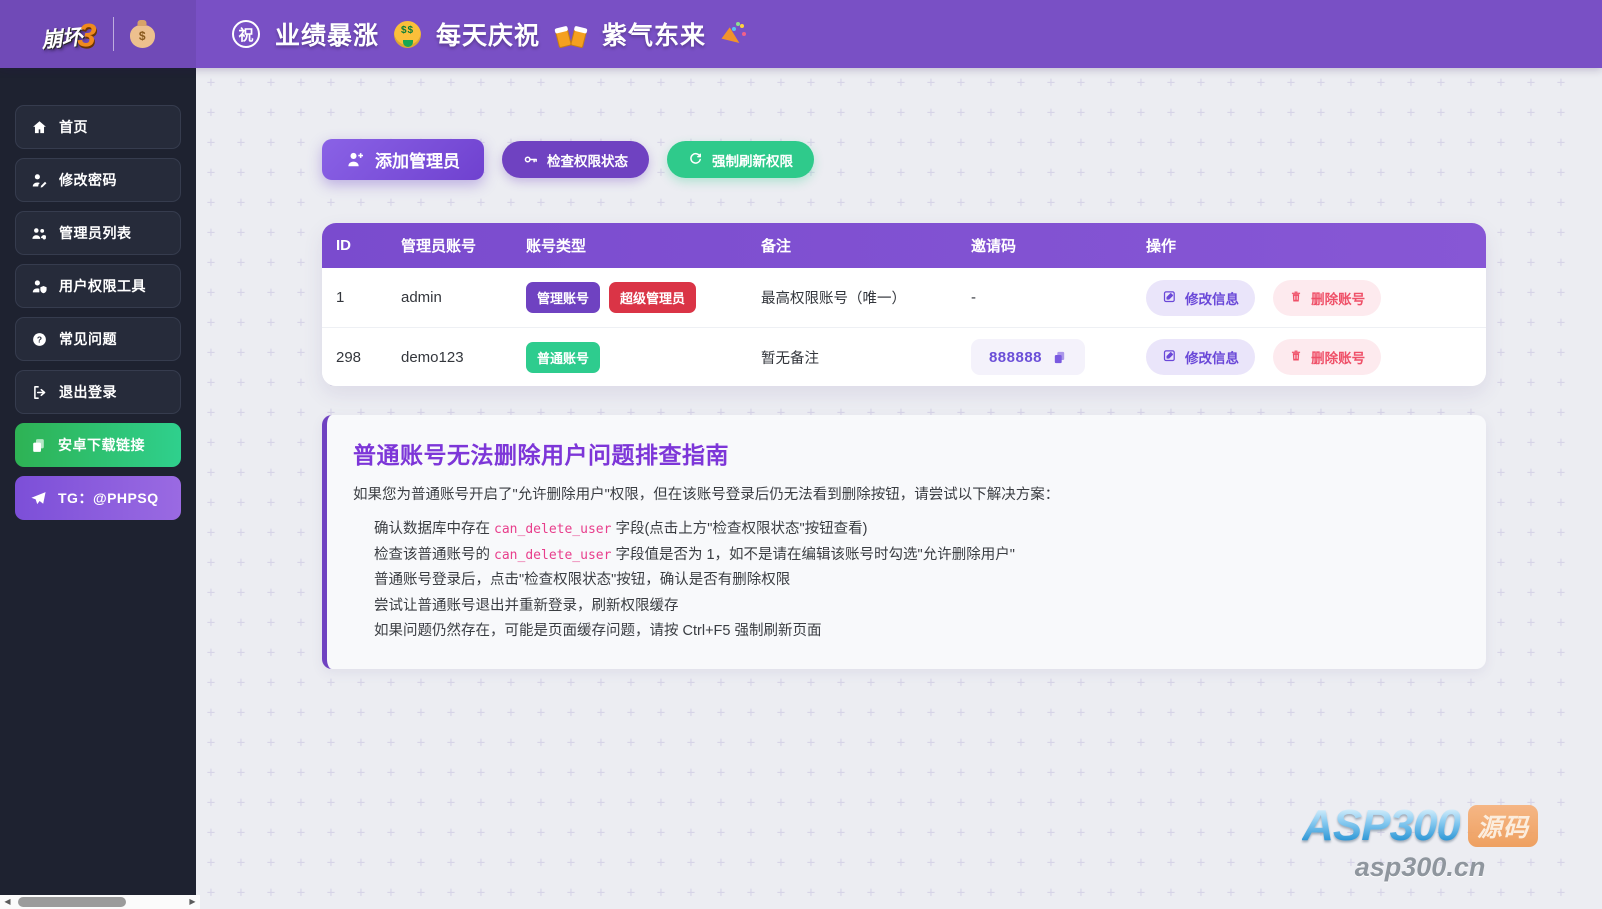 The image size is (1602, 909). I want to click on celebration-banner: 祝 业绩暴涨 $$ 每天庆祝 紫气东来, so click(472, 34).